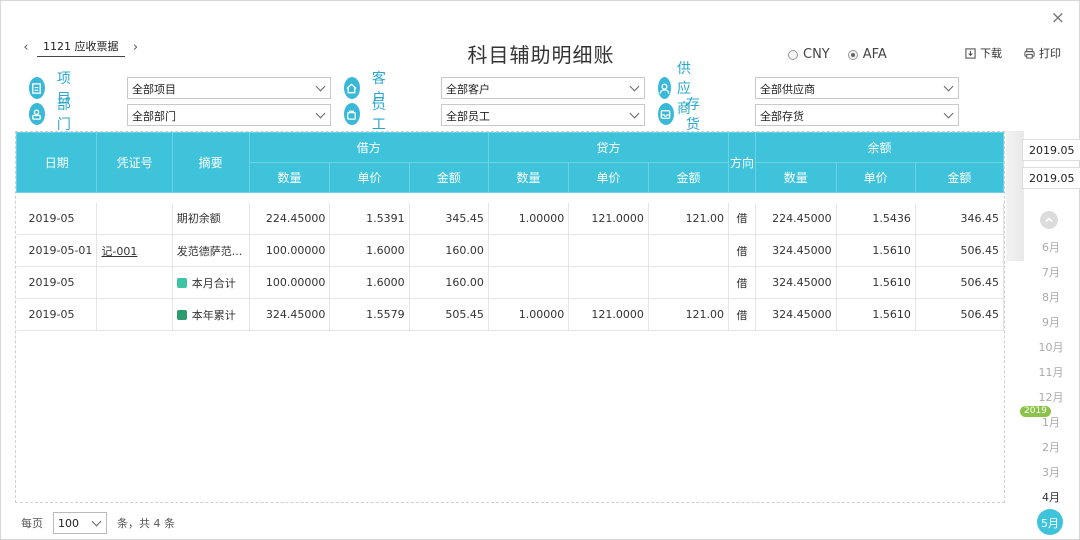 This screenshot has width=1080, height=540. Describe the element at coordinates (742, 162) in the screenshot. I see `col-direction: 方向` at that location.